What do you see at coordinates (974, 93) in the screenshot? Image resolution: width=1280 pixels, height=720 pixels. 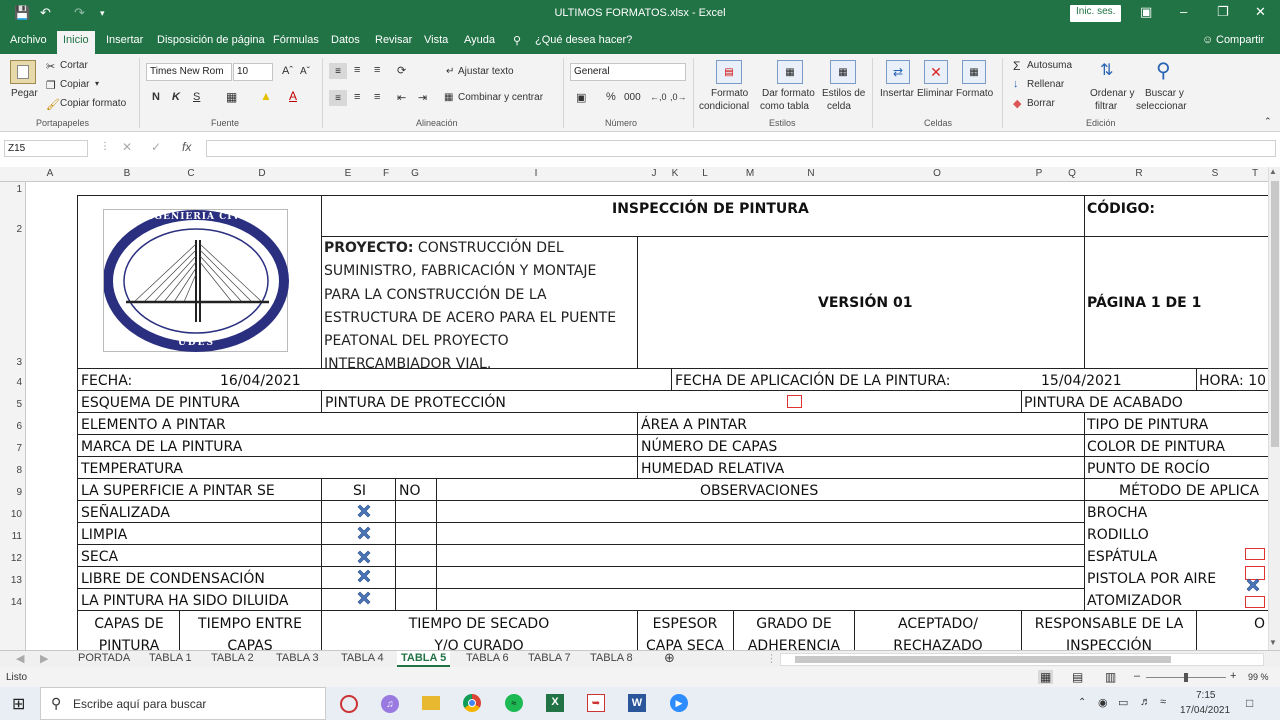 I see `format-cells-button: Formato` at bounding box center [974, 93].